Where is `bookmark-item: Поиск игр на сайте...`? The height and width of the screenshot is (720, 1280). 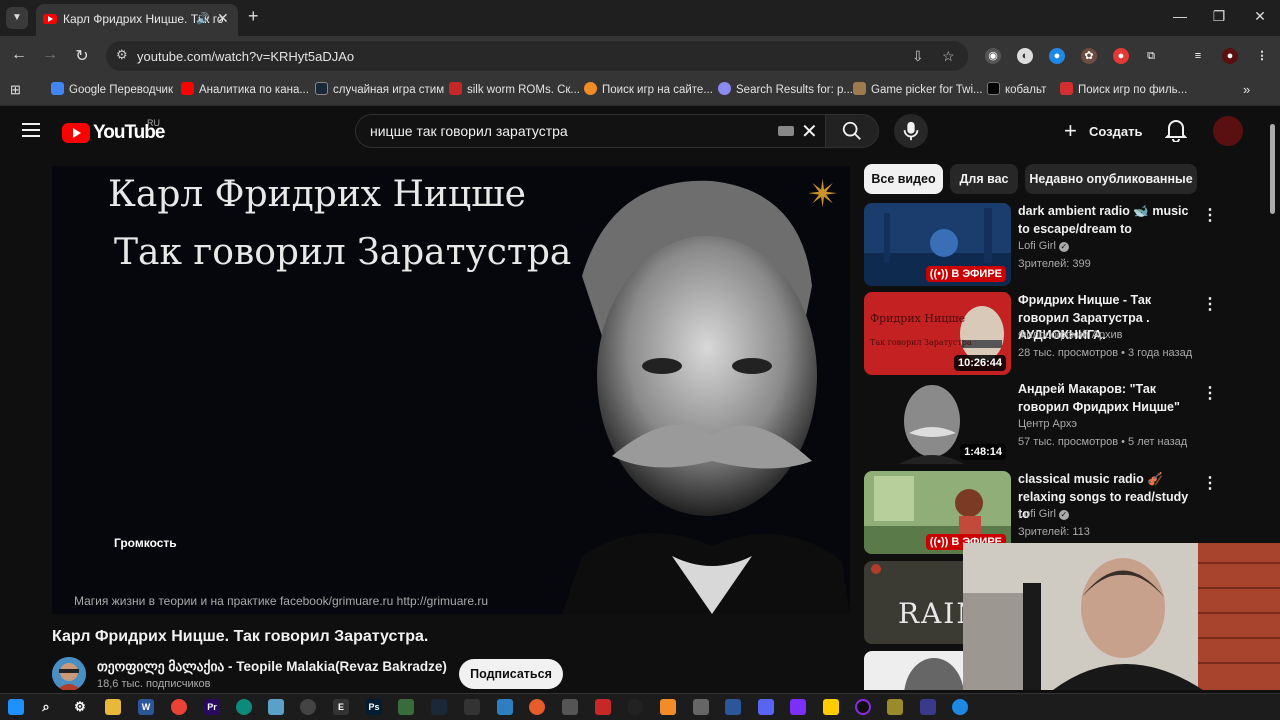 bookmark-item: Поиск игр на сайте... is located at coordinates (648, 91).